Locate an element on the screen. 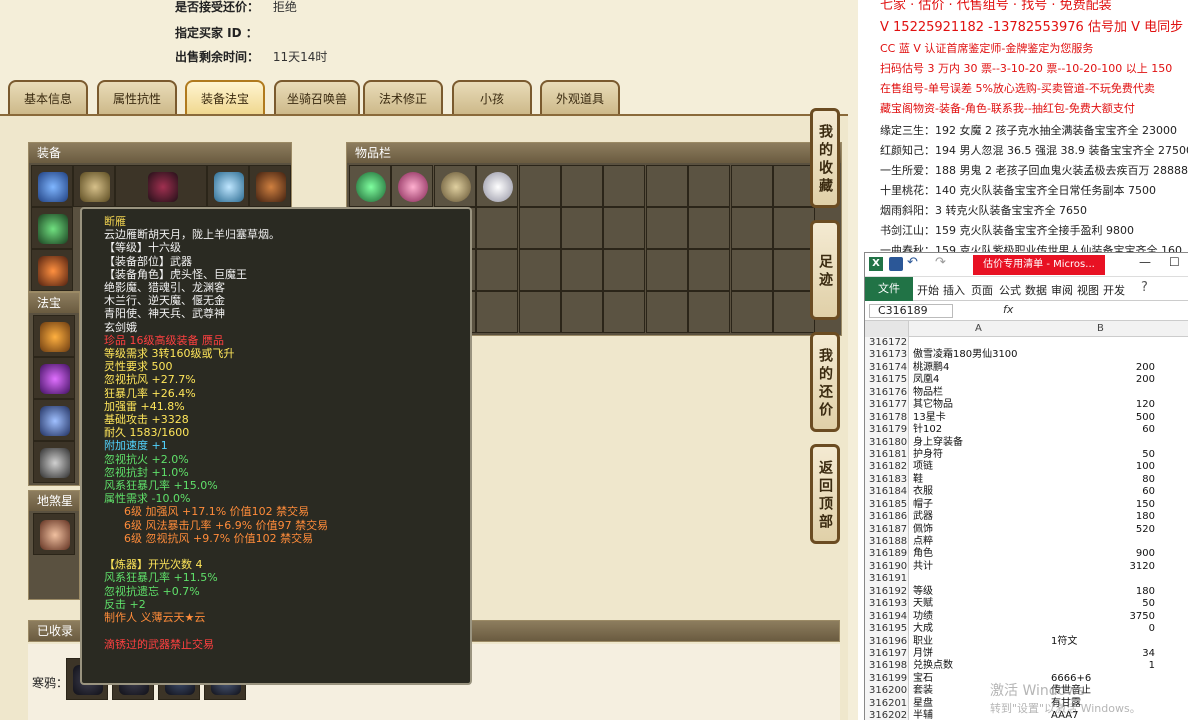  row-number: 316185 is located at coordinates (887, 505).